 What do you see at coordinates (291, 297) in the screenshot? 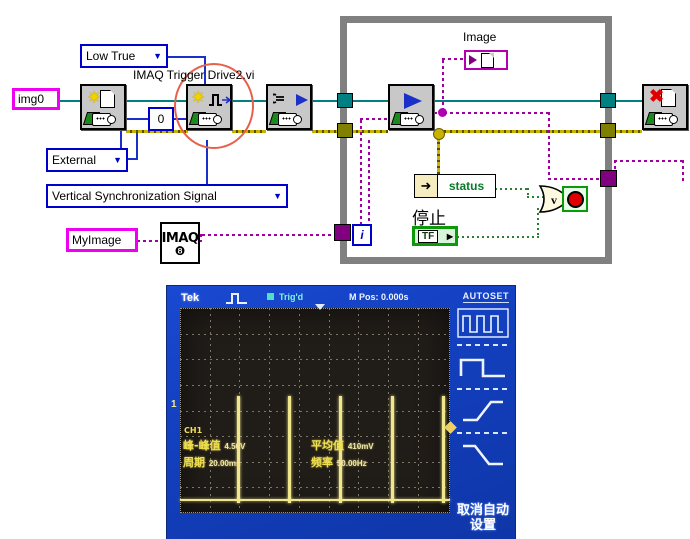
I see `trigger-status: Trig'd` at bounding box center [291, 297].